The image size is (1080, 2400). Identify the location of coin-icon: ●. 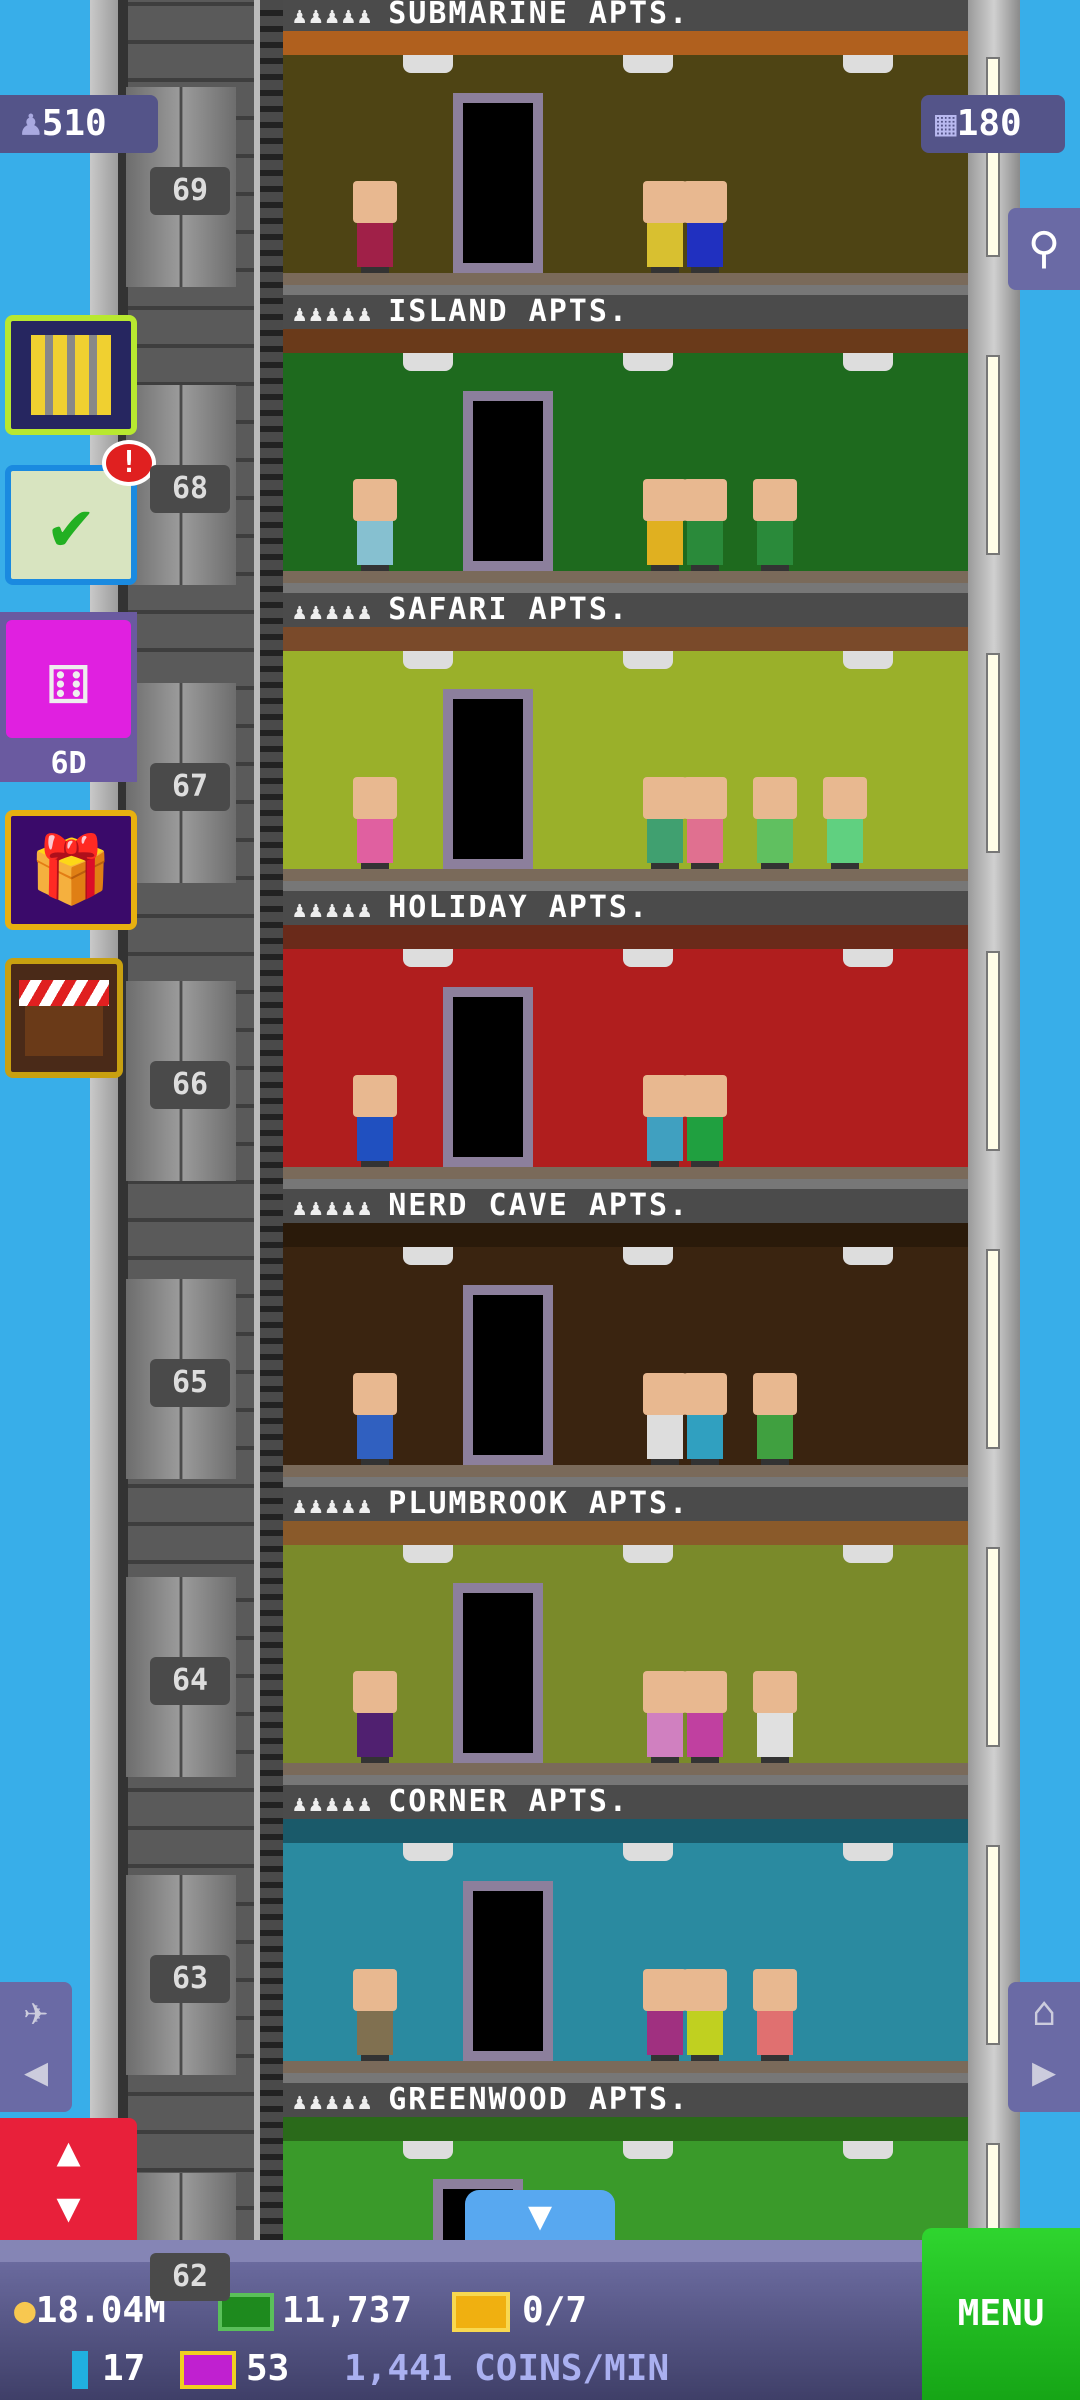
(25, 2310).